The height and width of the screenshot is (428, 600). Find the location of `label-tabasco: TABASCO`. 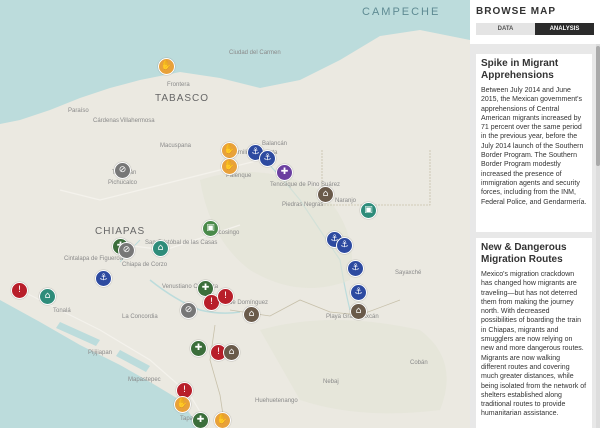

label-tabasco: TABASCO is located at coordinates (182, 98).